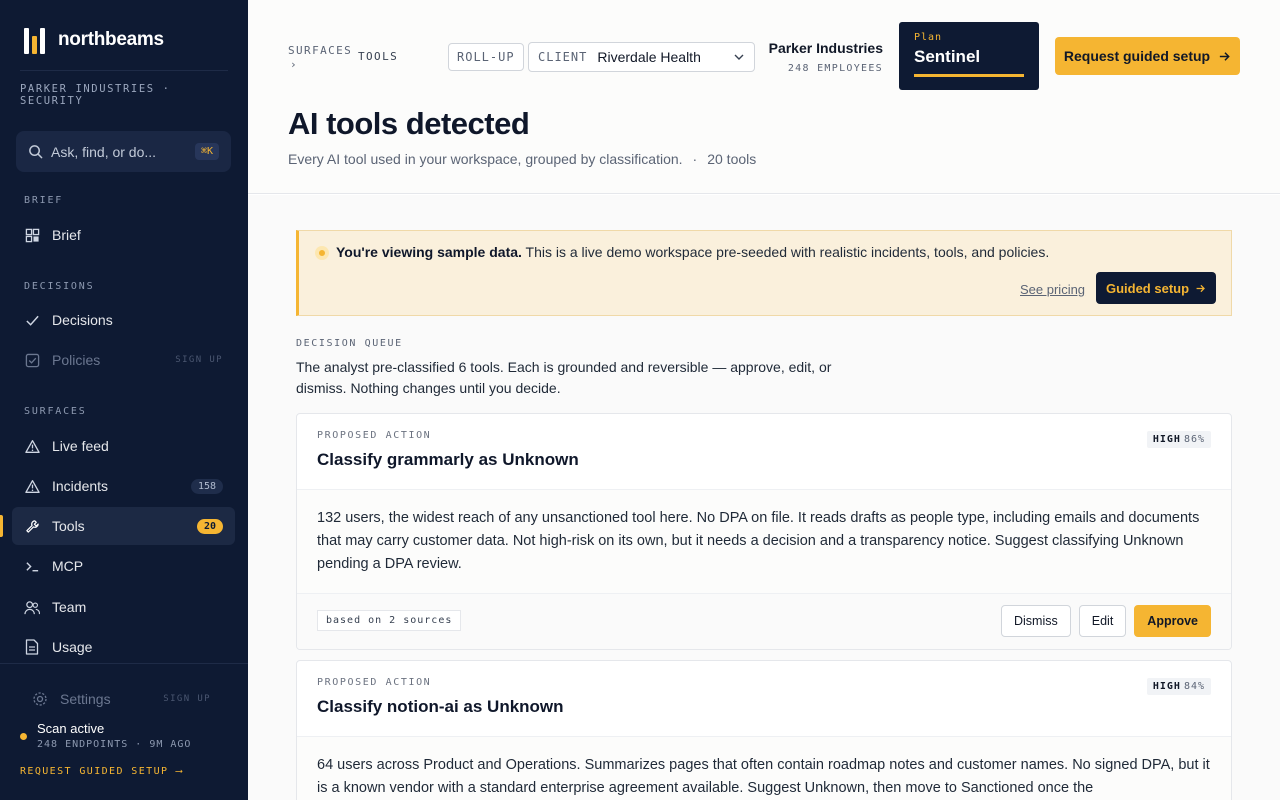 The height and width of the screenshot is (800, 1280). What do you see at coordinates (123, 647) in the screenshot?
I see `sidebar-item-usage: Usage` at bounding box center [123, 647].